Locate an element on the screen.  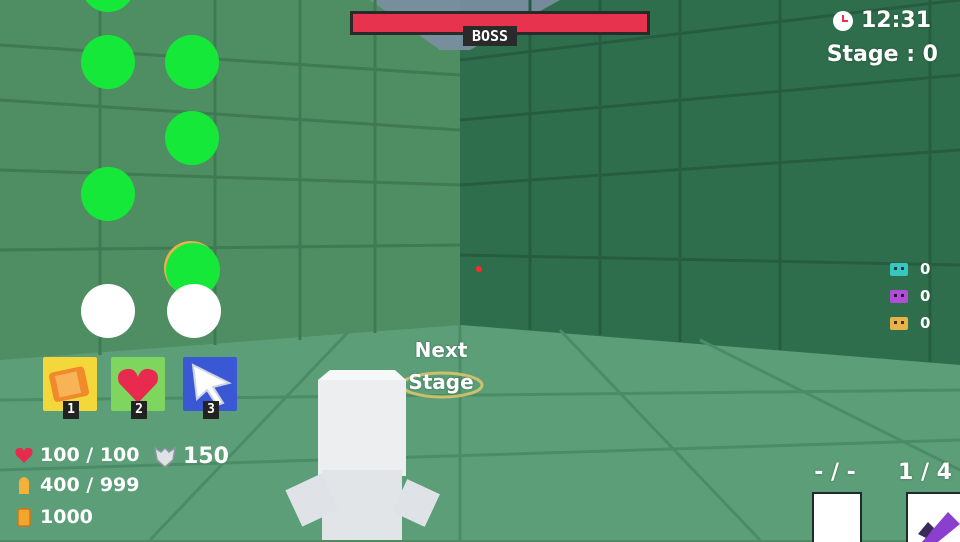
weapon-slot-2-label: 1 / 4 is located at coordinates (925, 472).